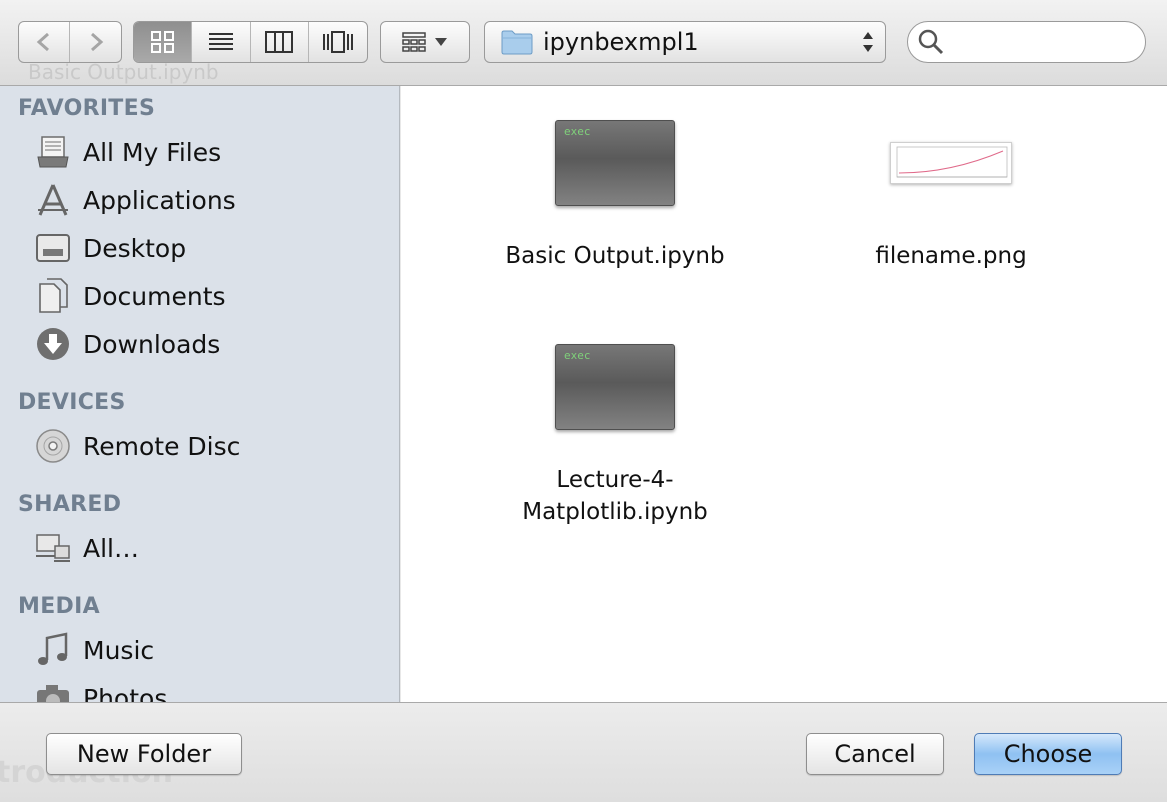 This screenshot has height=802, width=1167. I want to click on arrange-button-inner, so click(425, 42).